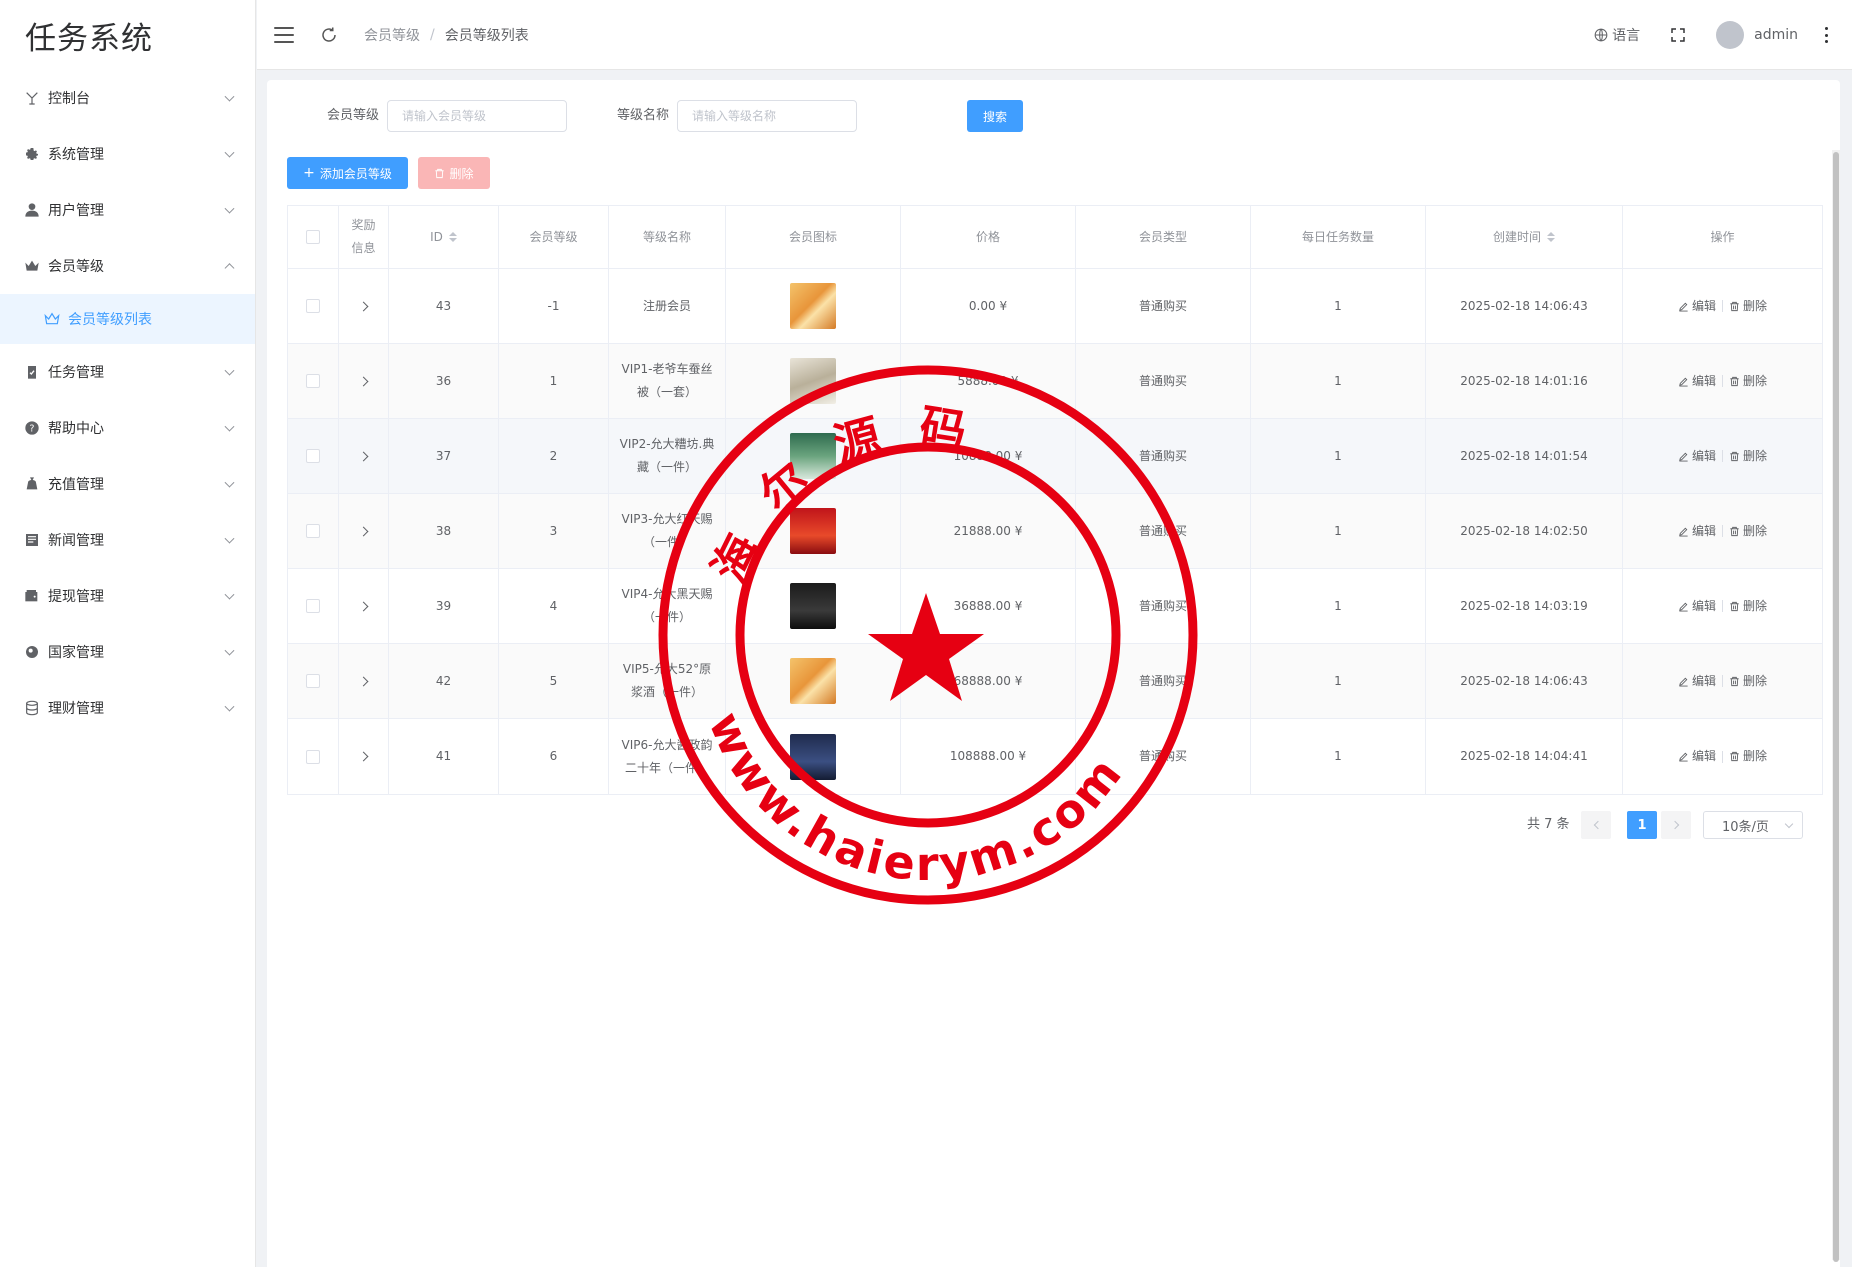  I want to click on sidebar-item-5: ? 帮助中心, so click(127, 428).